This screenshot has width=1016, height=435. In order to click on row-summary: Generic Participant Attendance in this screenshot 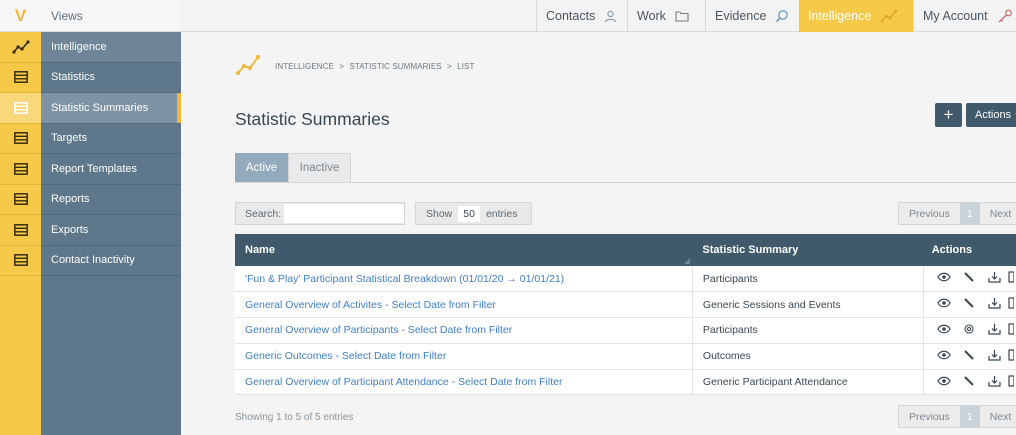, I will do `click(808, 382)`.